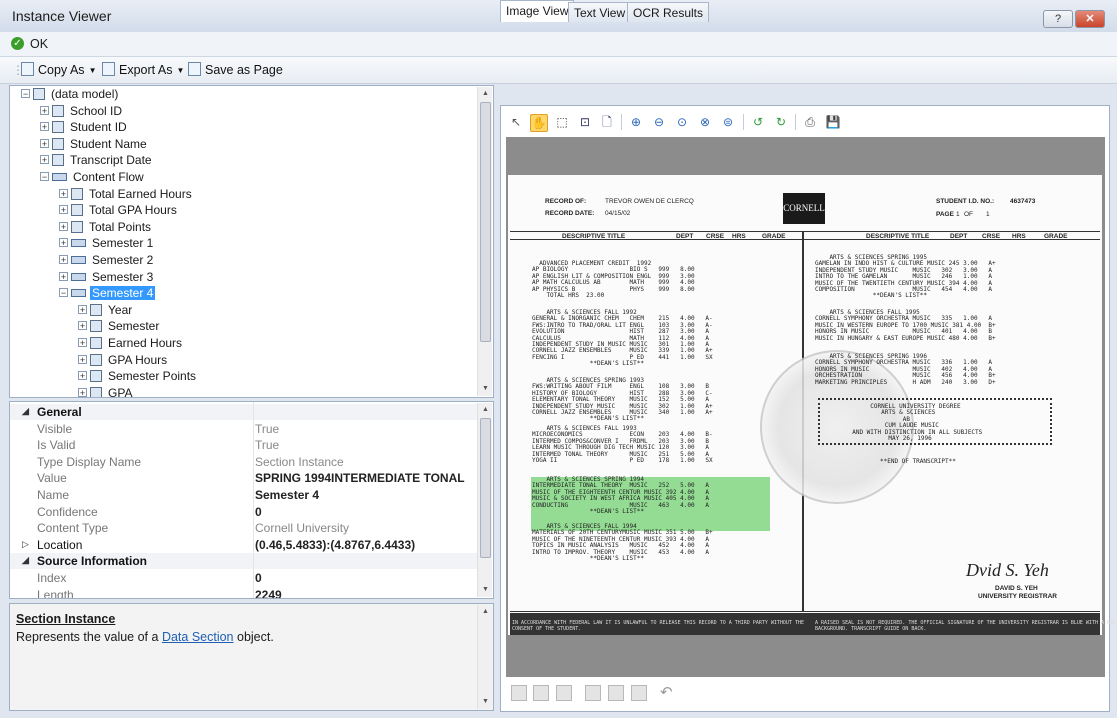 The height and width of the screenshot is (718, 1117). I want to click on tree-item: + School ID, so click(82, 112).